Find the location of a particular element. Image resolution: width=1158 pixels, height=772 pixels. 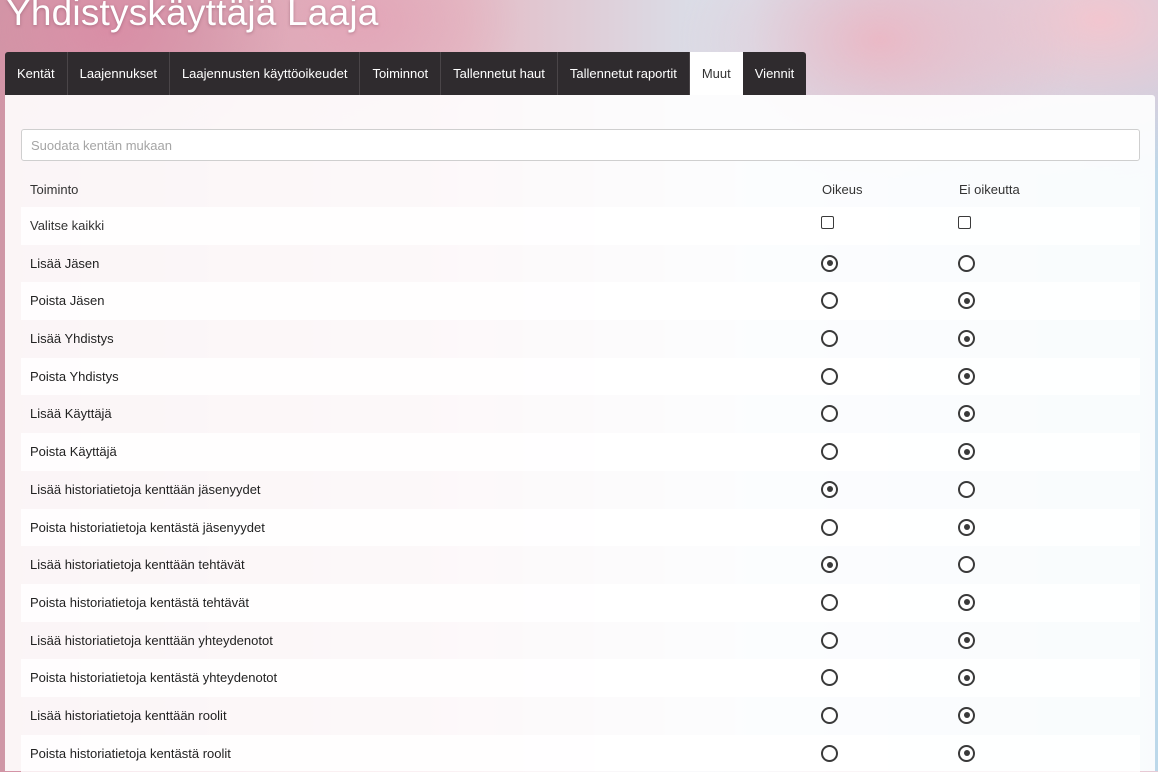

row-label: Lisää Jäsen is located at coordinates (65, 263).